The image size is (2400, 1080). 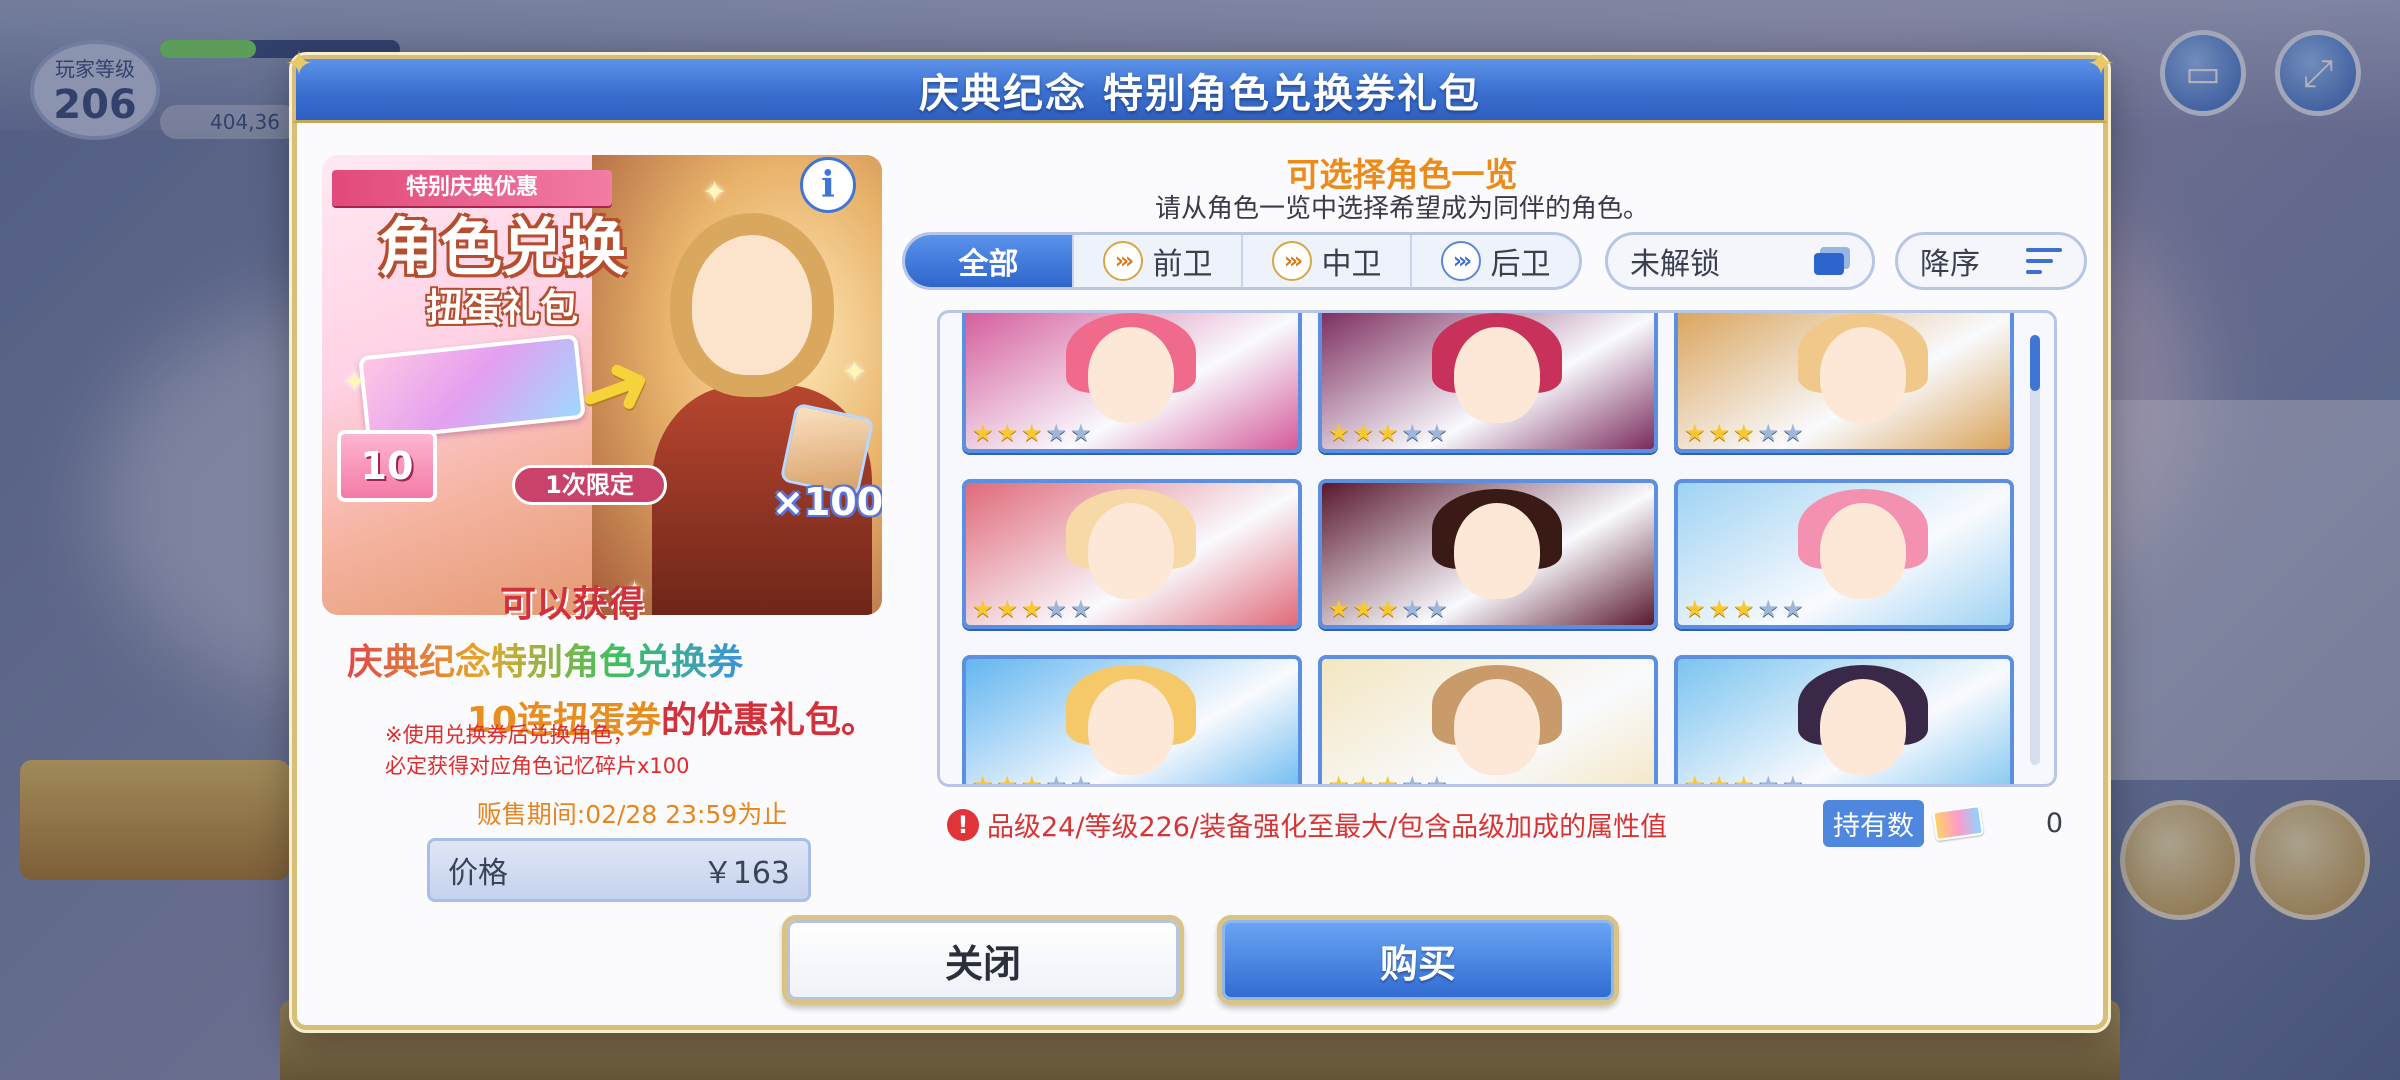 What do you see at coordinates (571, 604) in the screenshot?
I see `promo-desc-line1: 可以获得` at bounding box center [571, 604].